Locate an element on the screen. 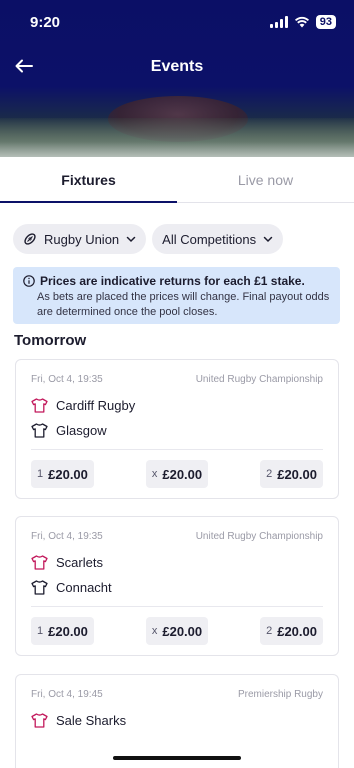  rugby-ball-icon is located at coordinates (30, 239).